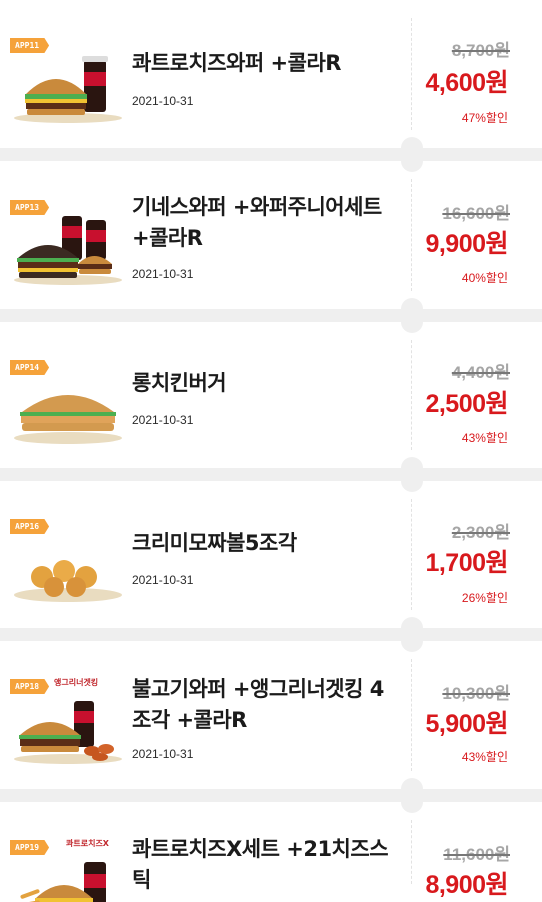  I want to click on coupon-title: 콰트로치즈와퍼 +콜라R, so click(236, 63).